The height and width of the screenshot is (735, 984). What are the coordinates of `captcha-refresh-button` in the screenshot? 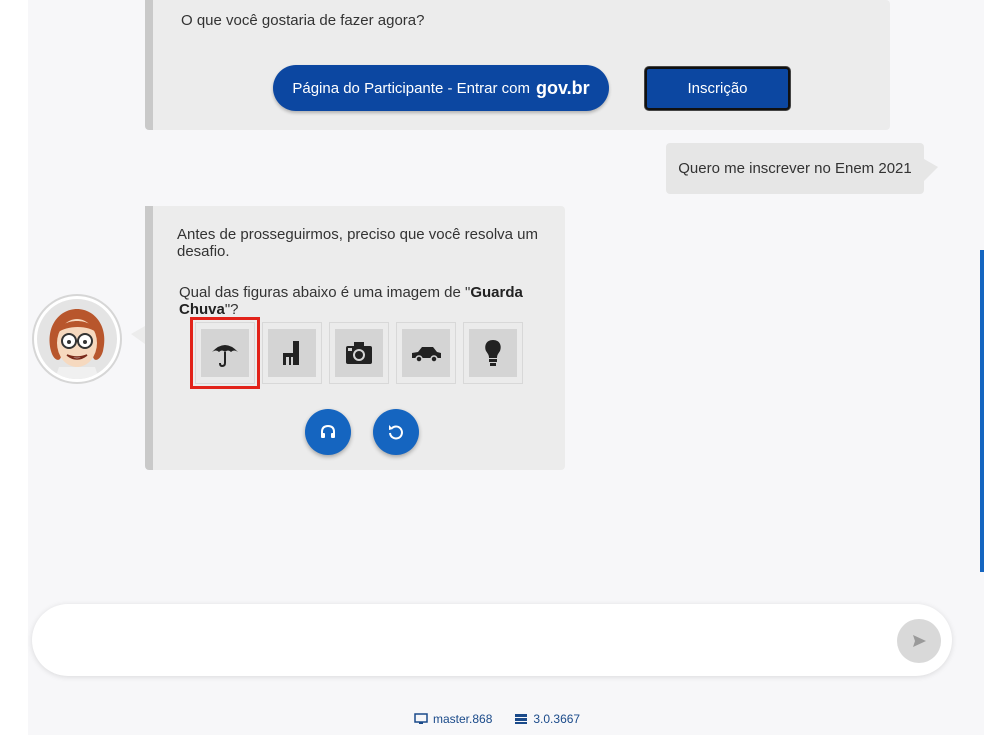 It's located at (396, 432).